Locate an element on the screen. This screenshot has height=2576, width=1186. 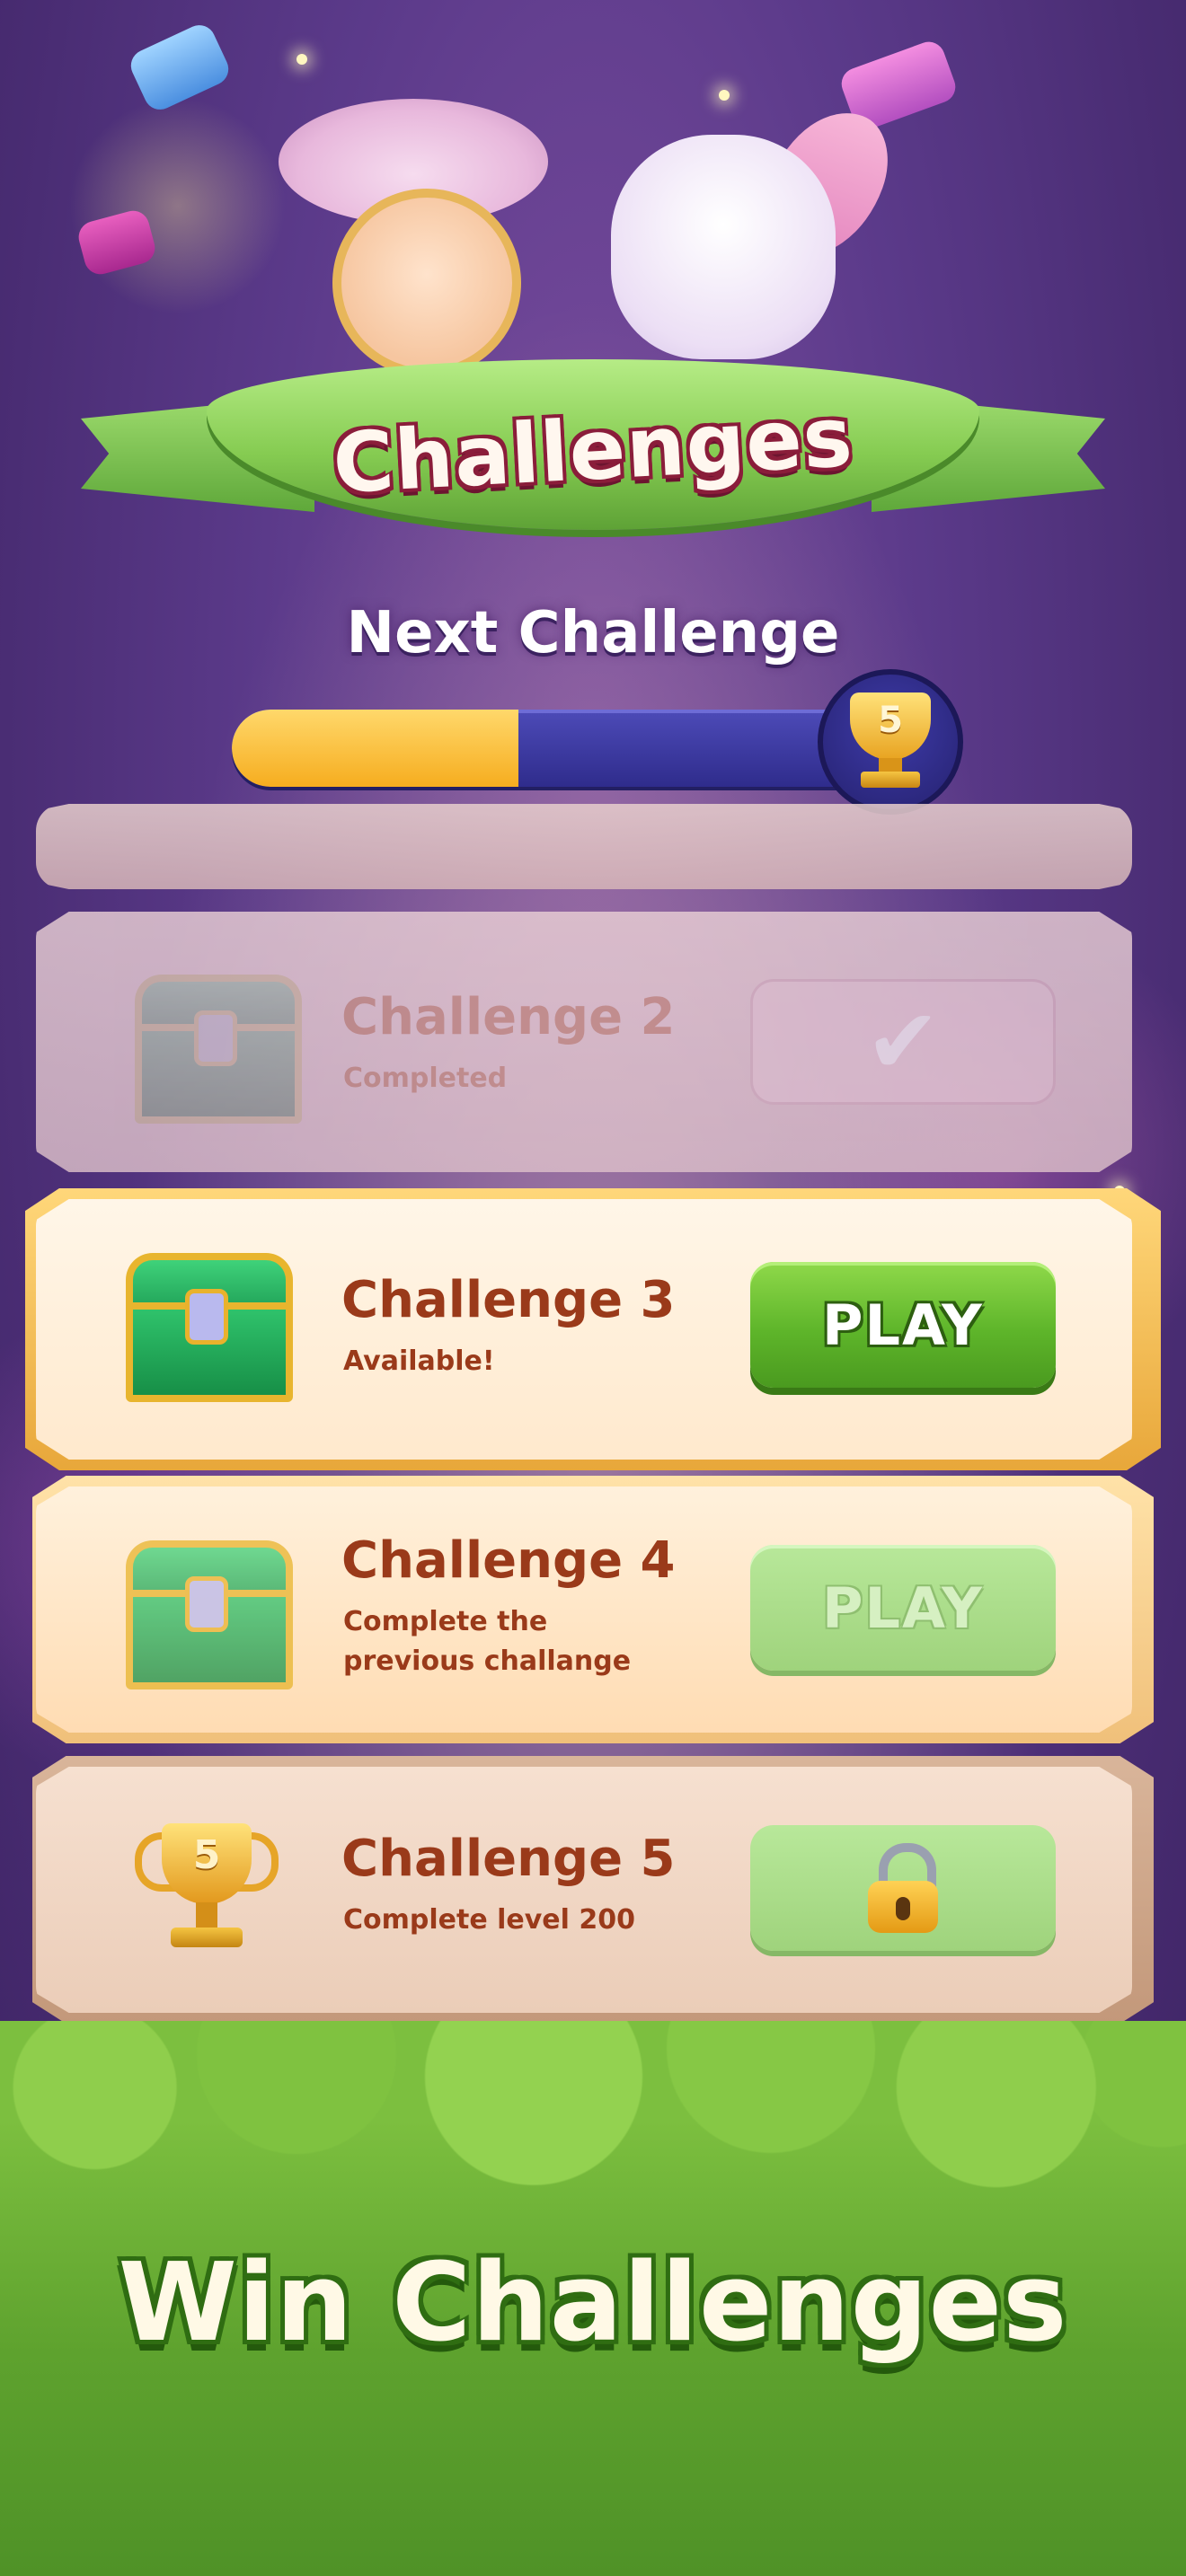
title-banner: Challenges is located at coordinates (593, 453).